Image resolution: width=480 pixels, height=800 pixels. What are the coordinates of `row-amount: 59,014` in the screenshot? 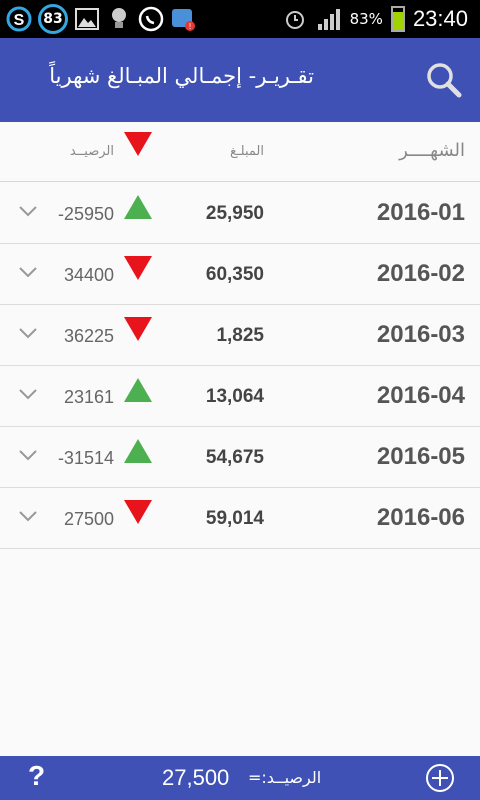 It's located at (234, 518).